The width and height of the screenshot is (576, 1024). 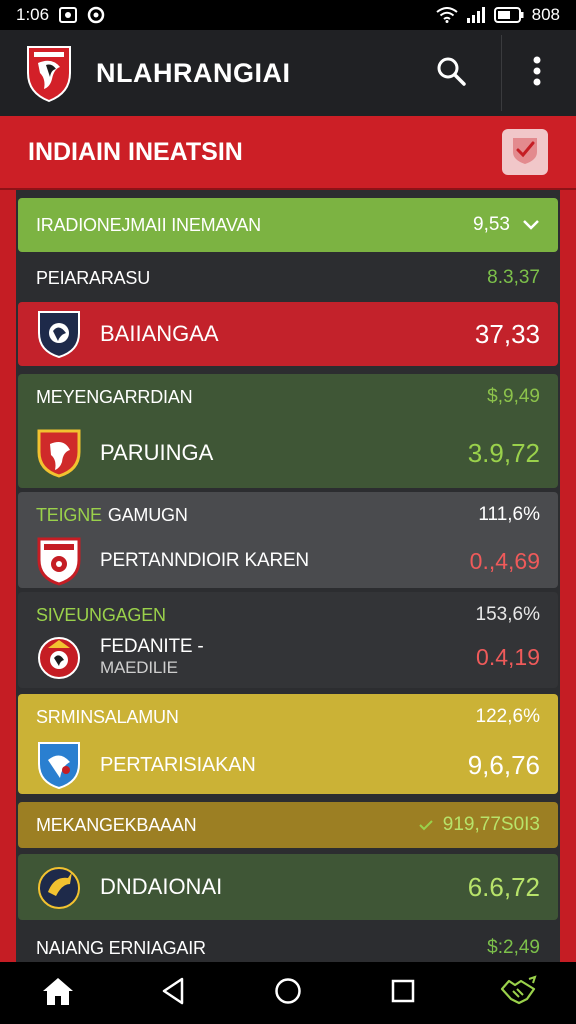 What do you see at coordinates (68, 15) in the screenshot?
I see `photo-notification-icon` at bounding box center [68, 15].